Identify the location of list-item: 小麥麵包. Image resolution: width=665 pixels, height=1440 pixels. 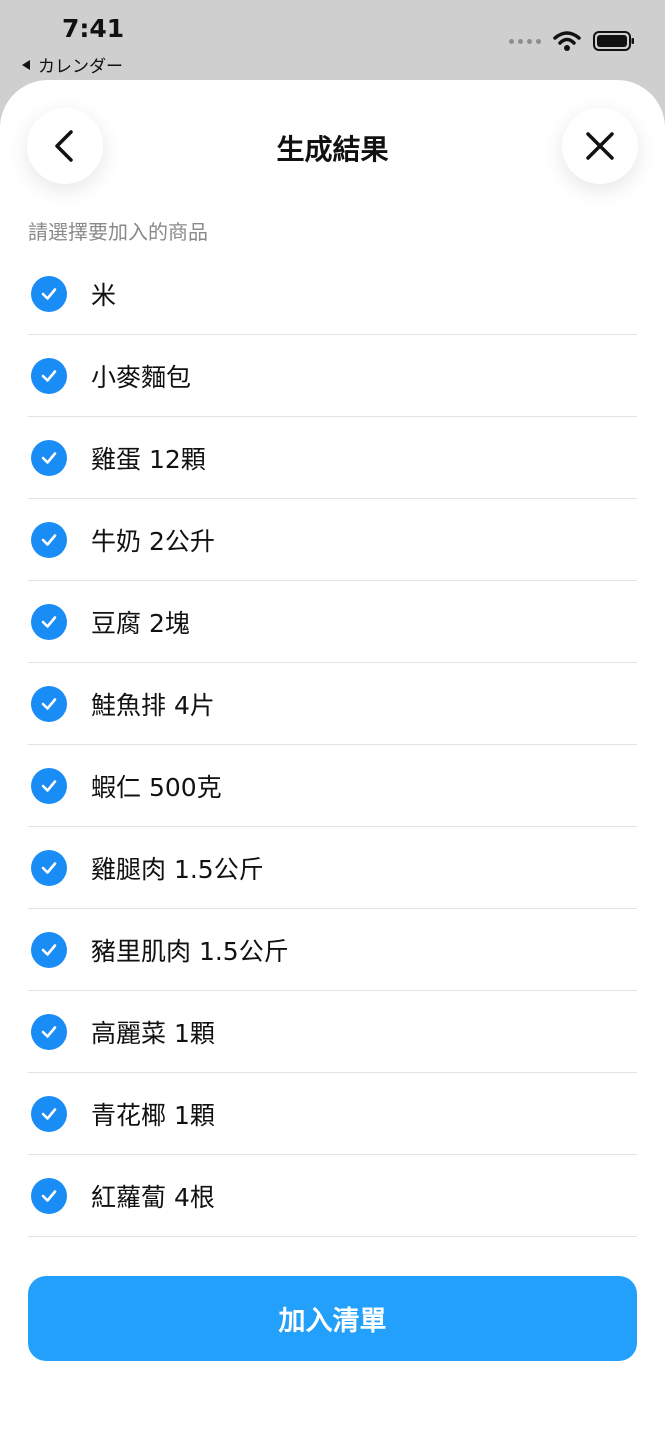
(332, 376).